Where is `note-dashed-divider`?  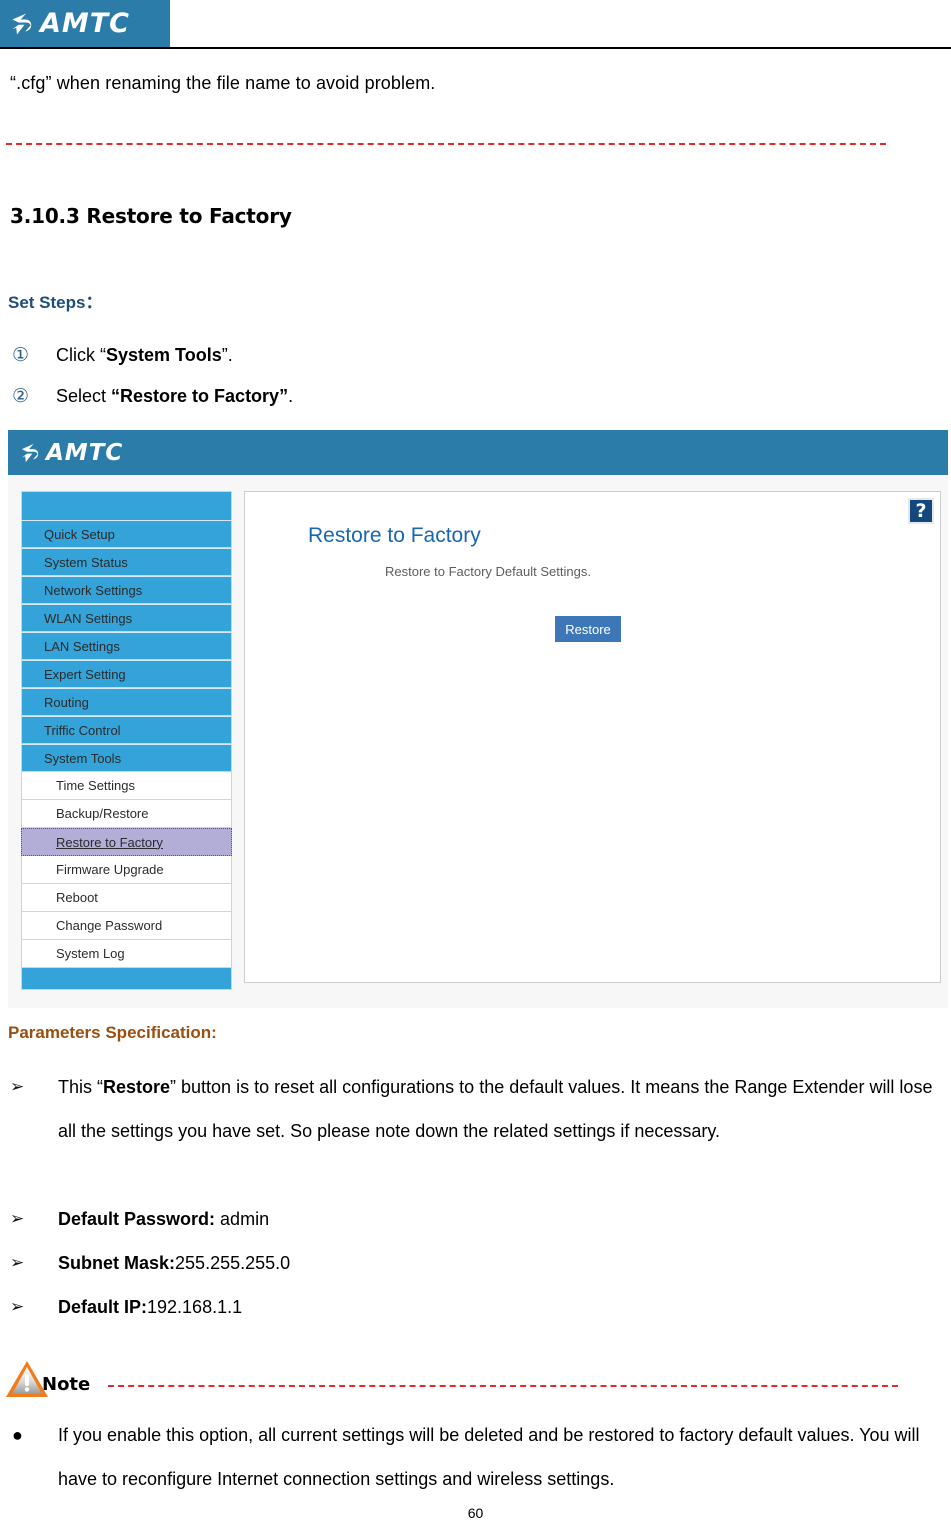 note-dashed-divider is located at coordinates (503, 1386).